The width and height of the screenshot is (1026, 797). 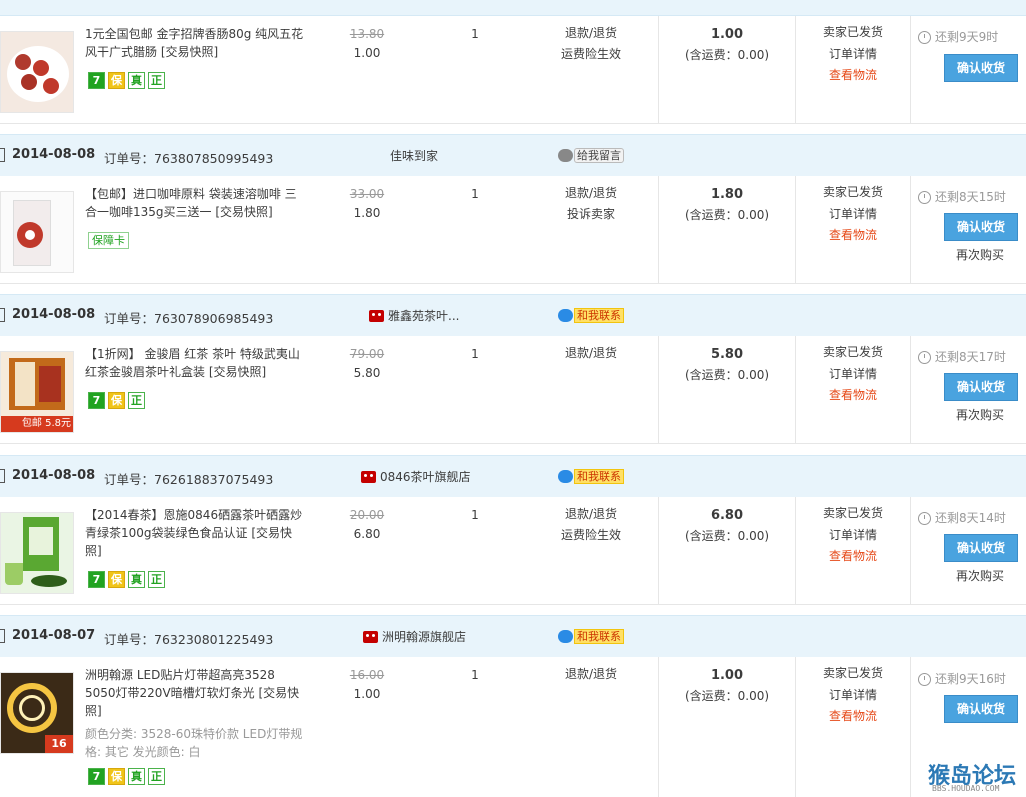 What do you see at coordinates (414, 155) in the screenshot?
I see `shop-name: 佳味到家` at bounding box center [414, 155].